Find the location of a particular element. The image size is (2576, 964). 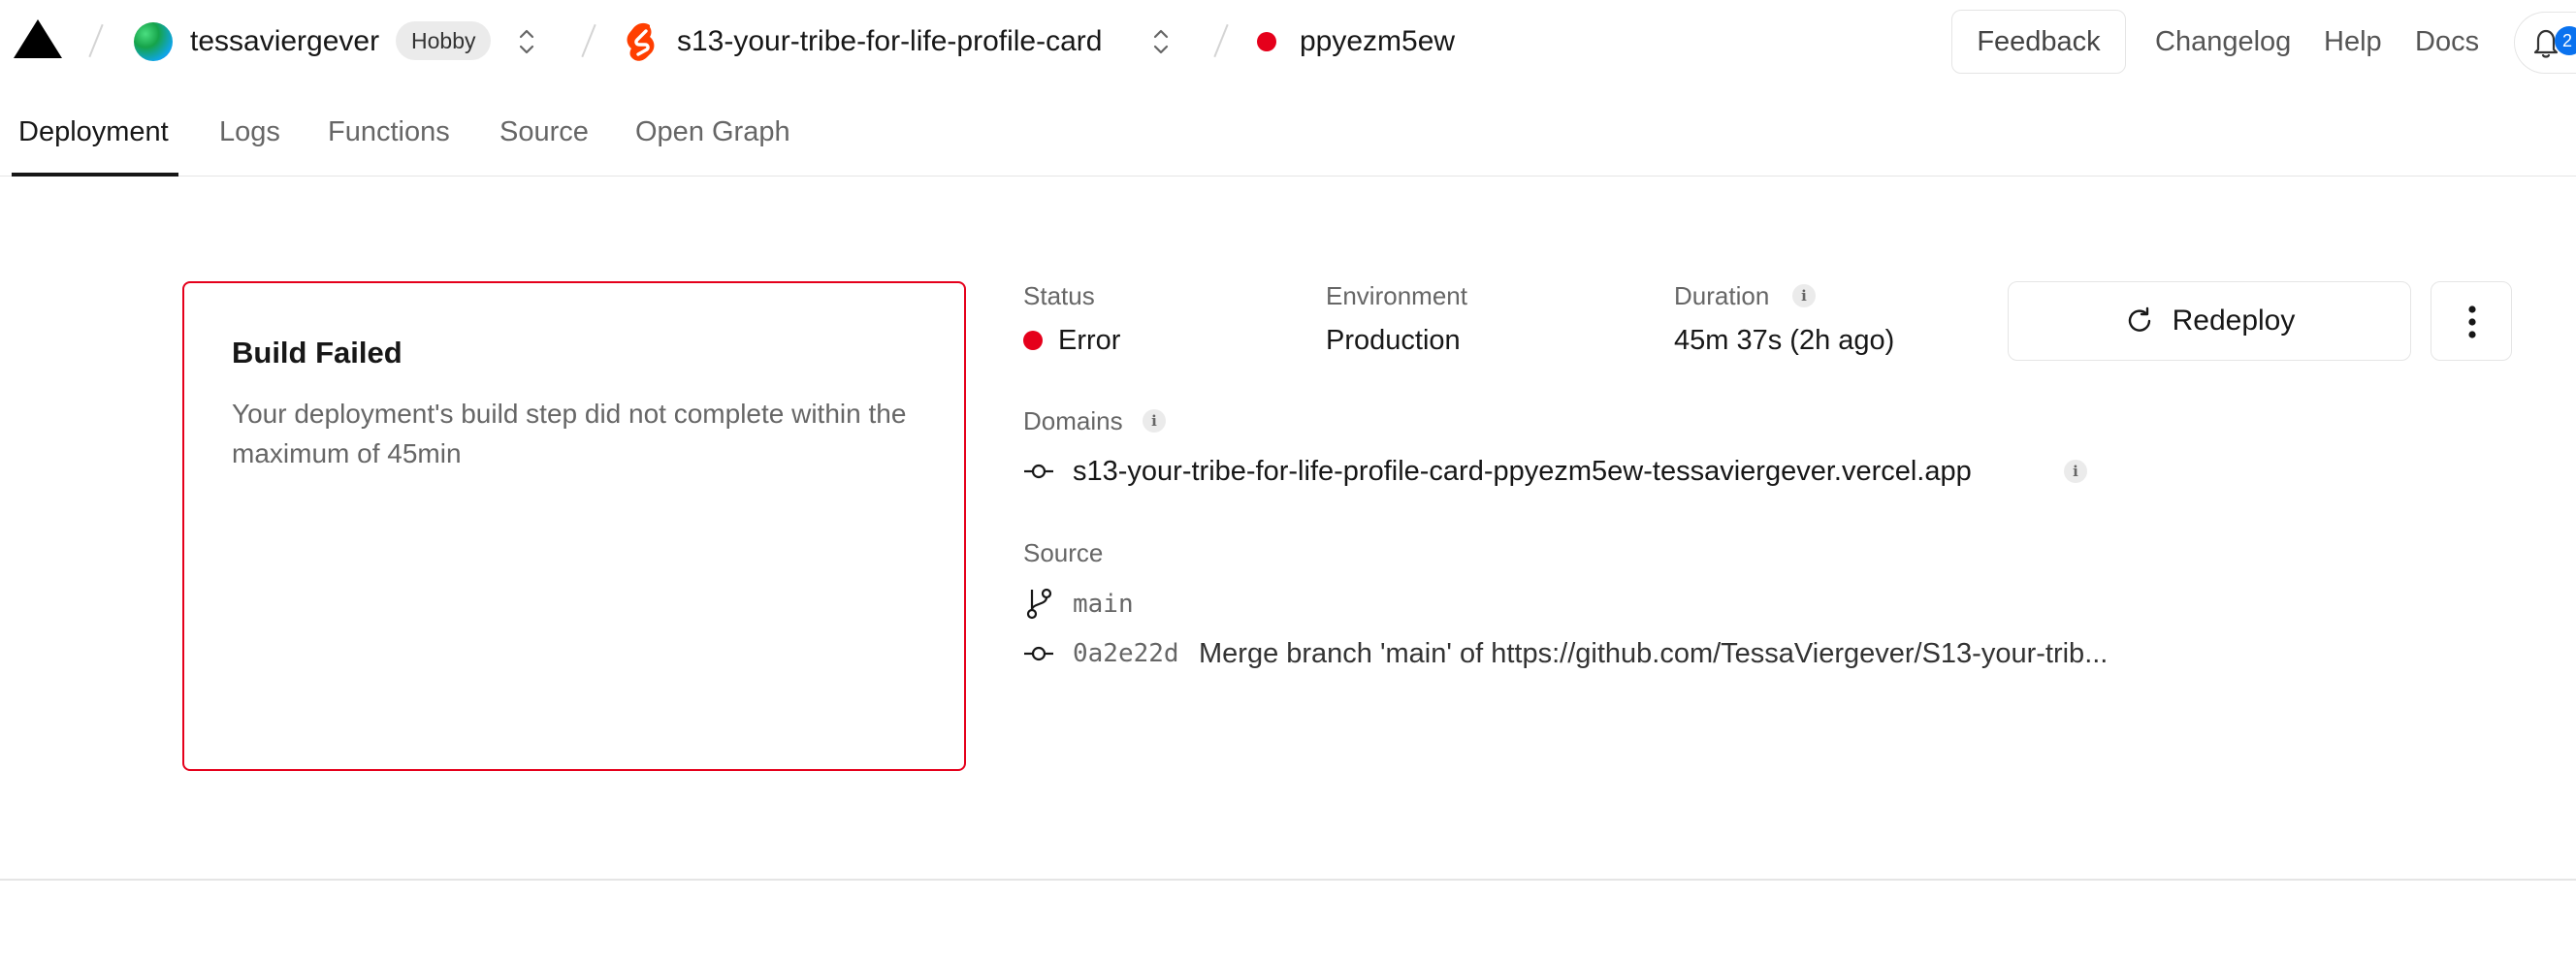

more-actions-button is located at coordinates (2471, 321).